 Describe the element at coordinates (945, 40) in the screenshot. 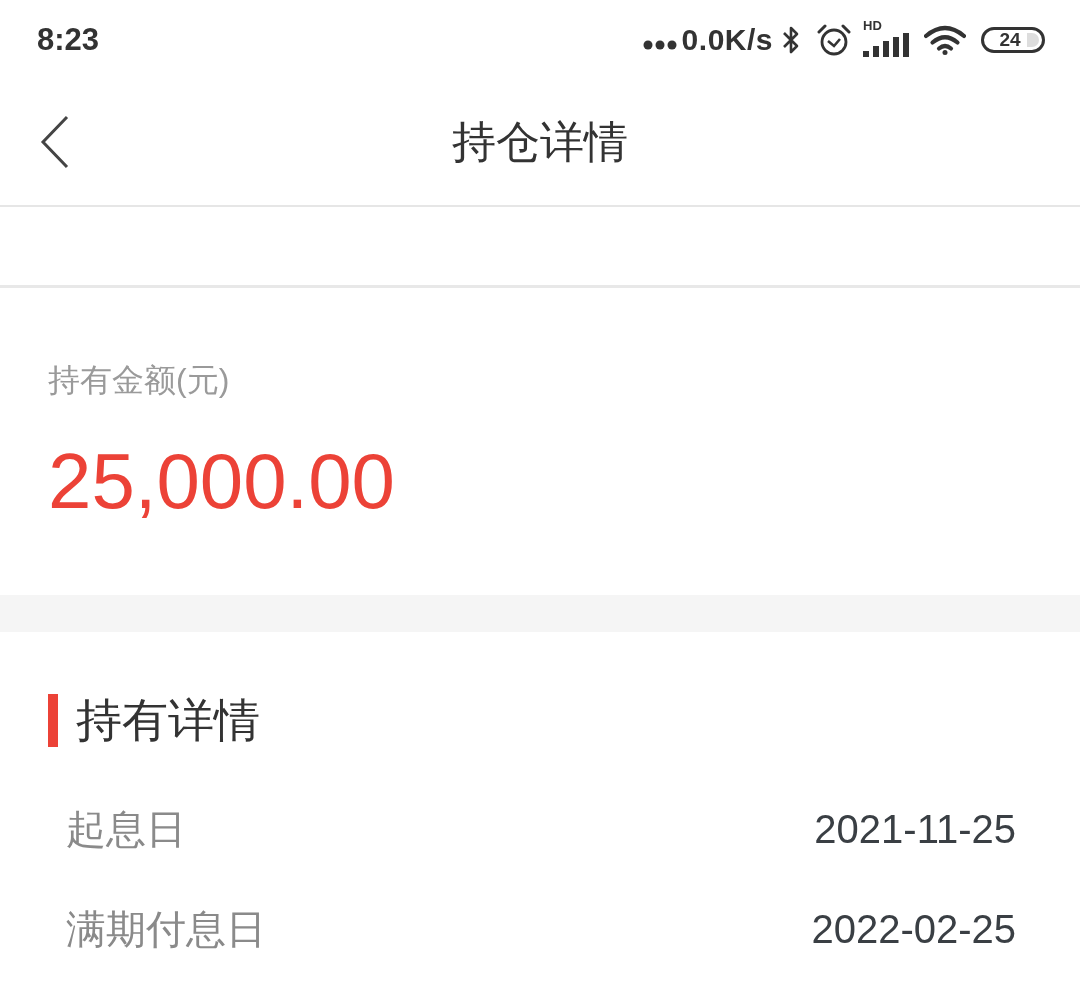

I see `wifi-icon` at that location.